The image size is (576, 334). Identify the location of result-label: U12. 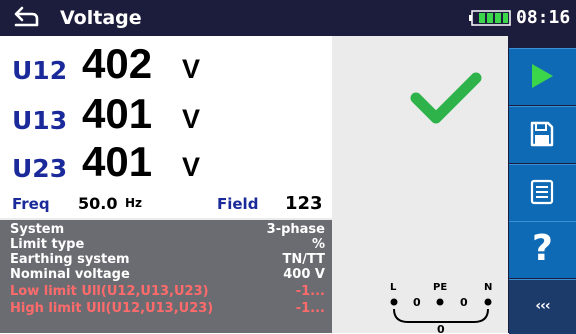
(40, 70).